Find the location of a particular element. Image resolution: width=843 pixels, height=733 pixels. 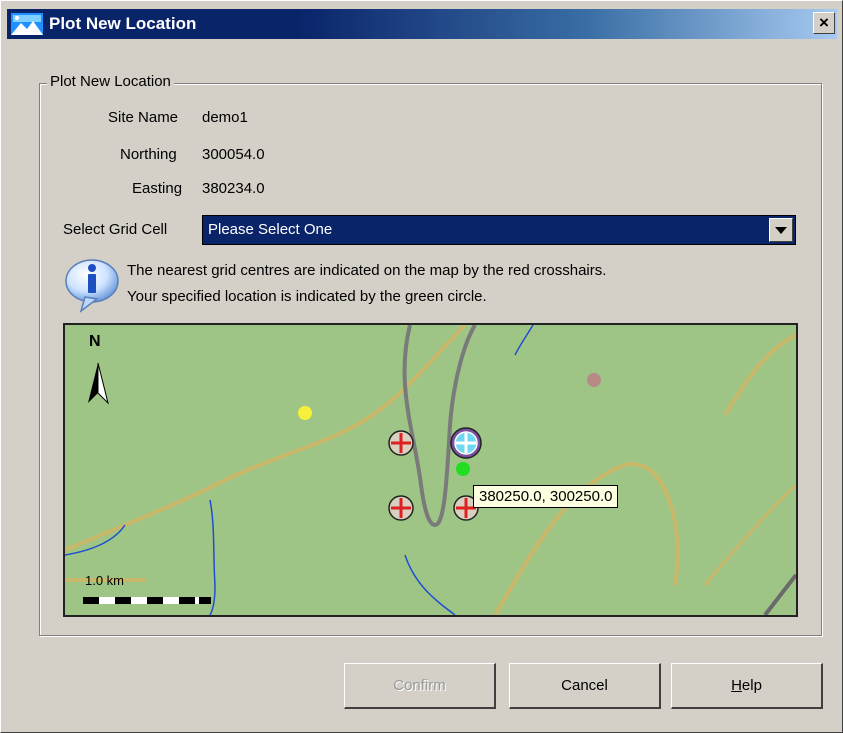

grid-crosshair-ne-selected is located at coordinates (466, 443).